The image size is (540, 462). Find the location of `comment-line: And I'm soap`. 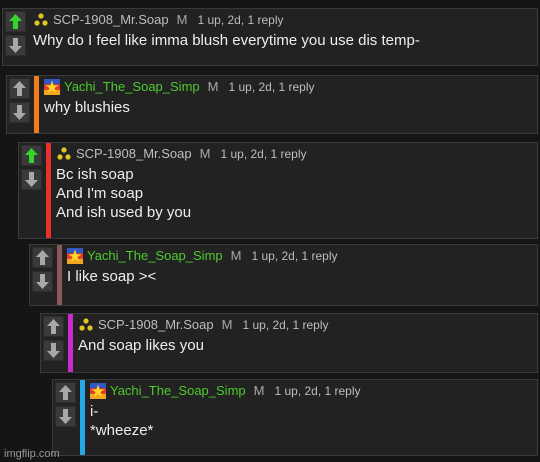

comment-line: And I'm soap is located at coordinates (100, 193).